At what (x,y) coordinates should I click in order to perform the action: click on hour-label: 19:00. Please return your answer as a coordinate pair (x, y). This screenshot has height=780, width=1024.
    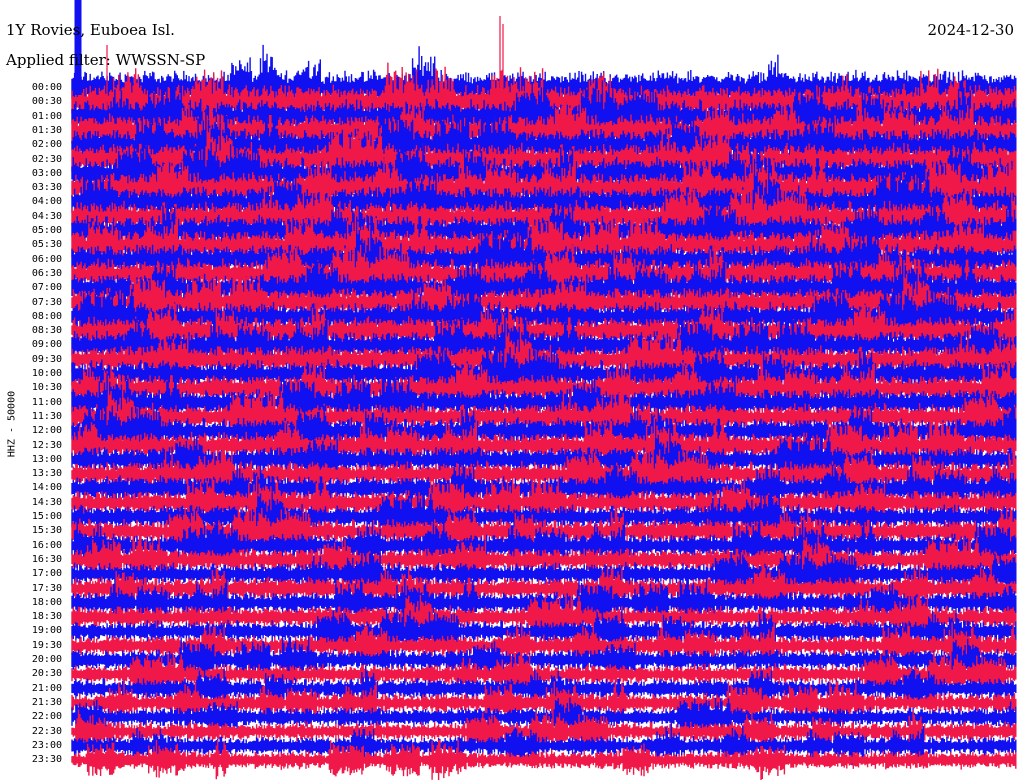
    Looking at the image, I should click on (46, 631).